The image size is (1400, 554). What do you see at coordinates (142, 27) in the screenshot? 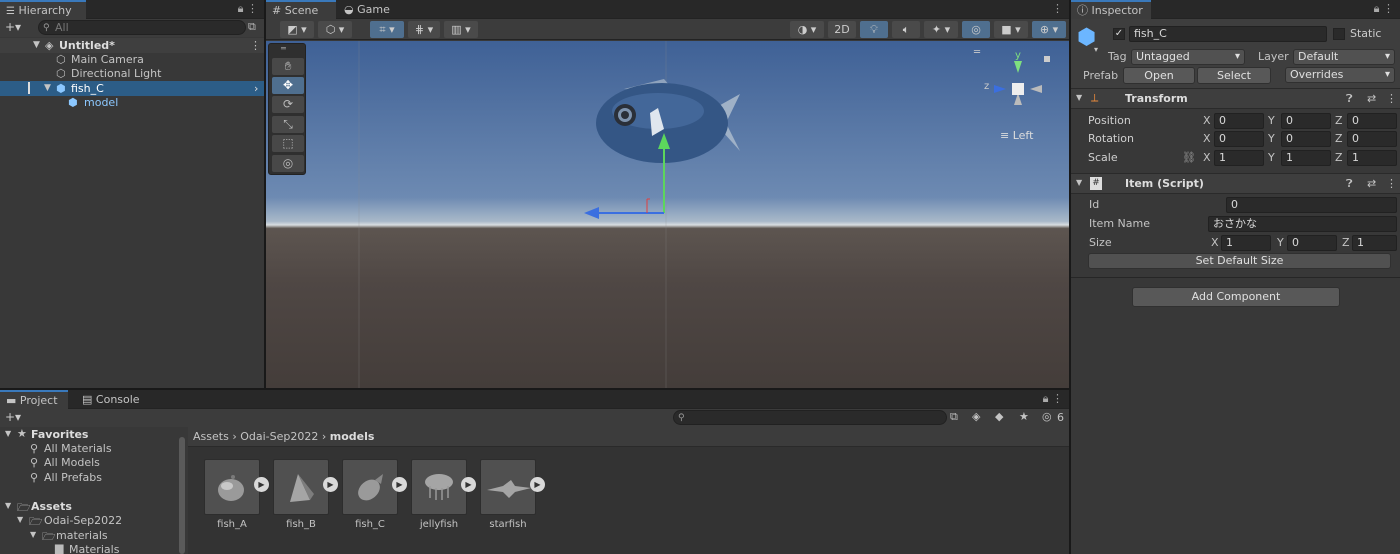
I see `hierarchy-search-field: ⚲ All` at bounding box center [142, 27].